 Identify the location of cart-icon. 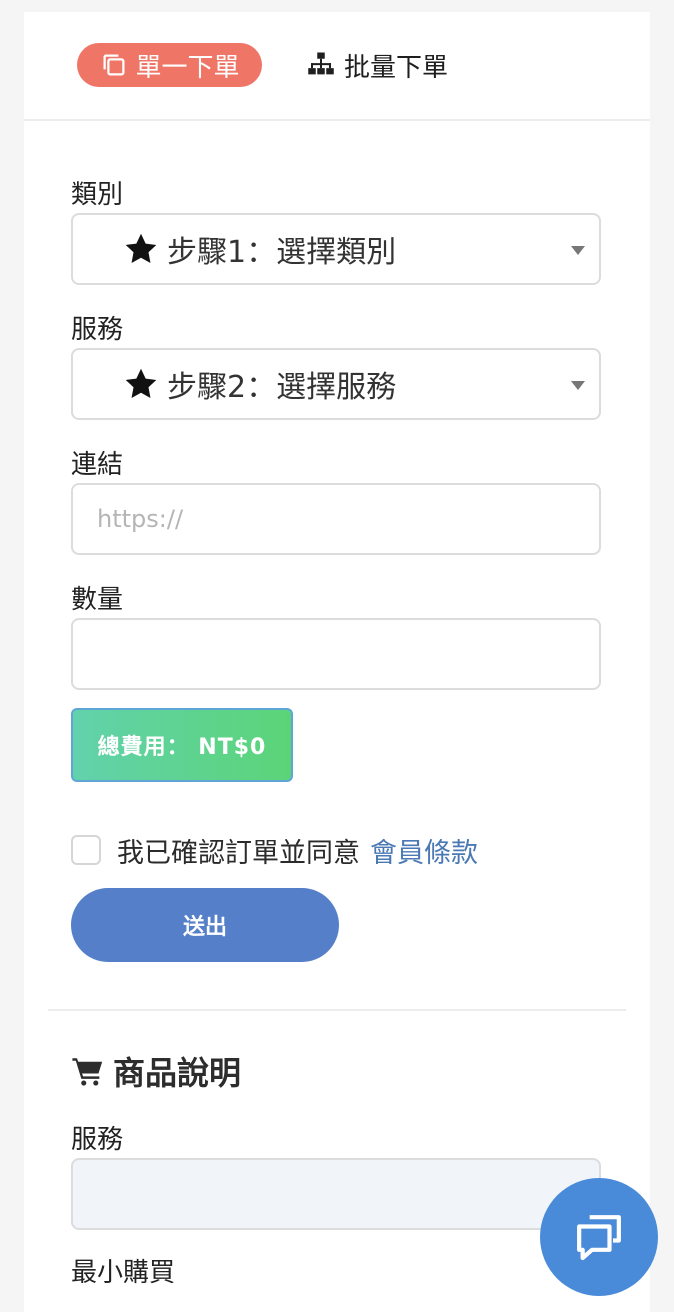
(87, 1072).